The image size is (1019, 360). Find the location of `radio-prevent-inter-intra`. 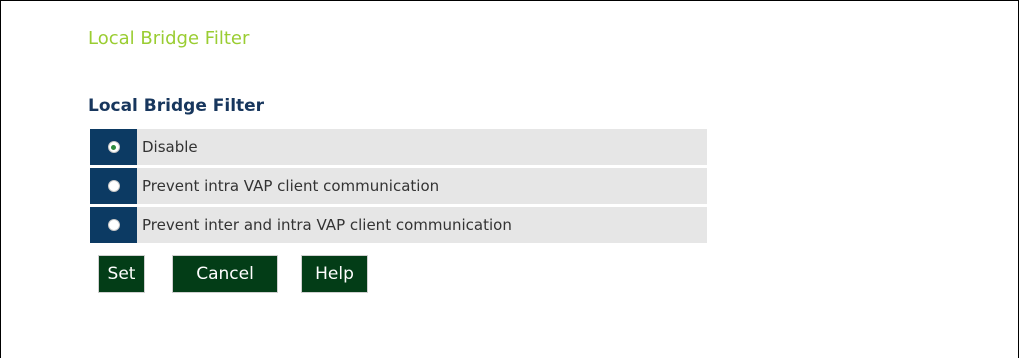

radio-prevent-inter-intra is located at coordinates (113, 225).